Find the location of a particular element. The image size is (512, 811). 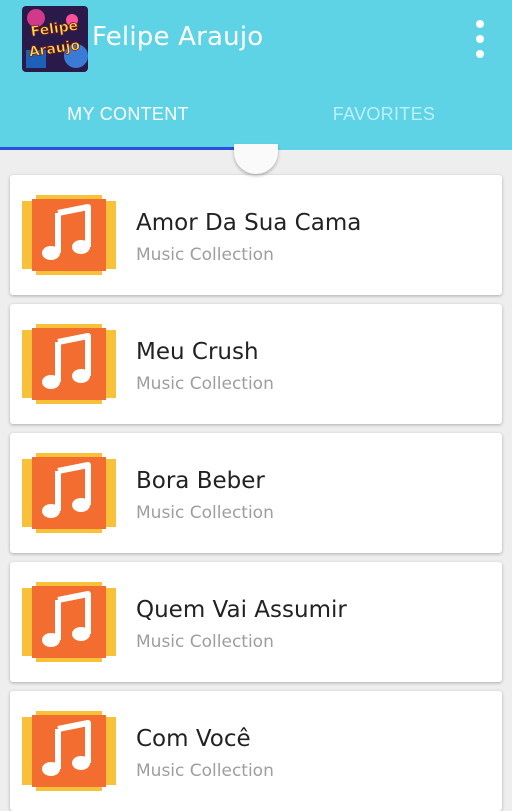

tab-favorites: FAVORITES is located at coordinates (384, 116).